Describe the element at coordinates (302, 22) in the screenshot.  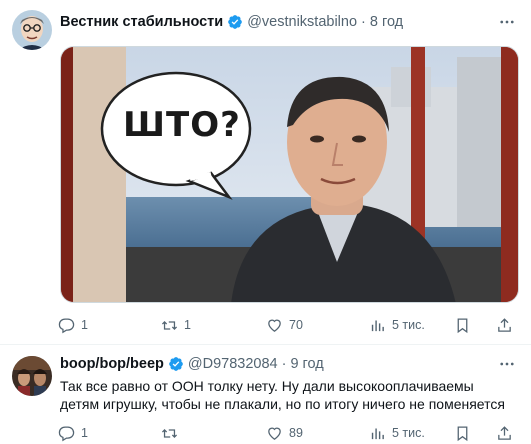
I see `author-handle: @vestnikstabilno` at that location.